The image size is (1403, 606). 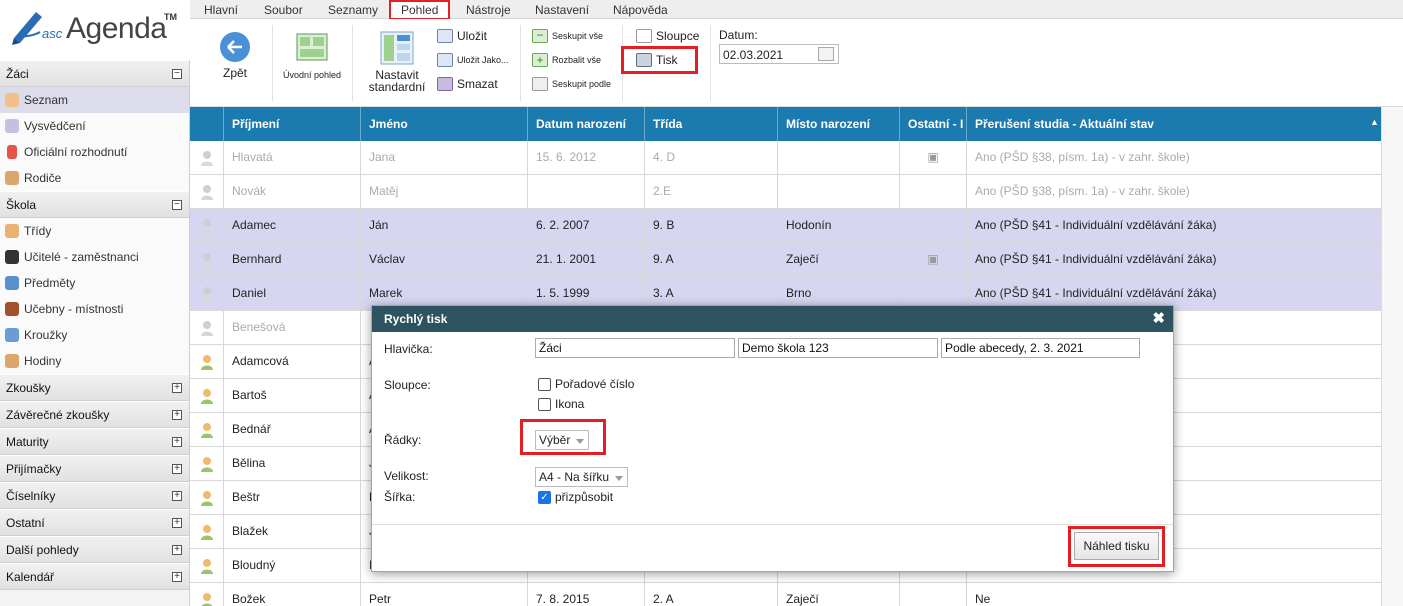 I want to click on sidebar-item-seznam: Seznam, so click(x=94, y=100).